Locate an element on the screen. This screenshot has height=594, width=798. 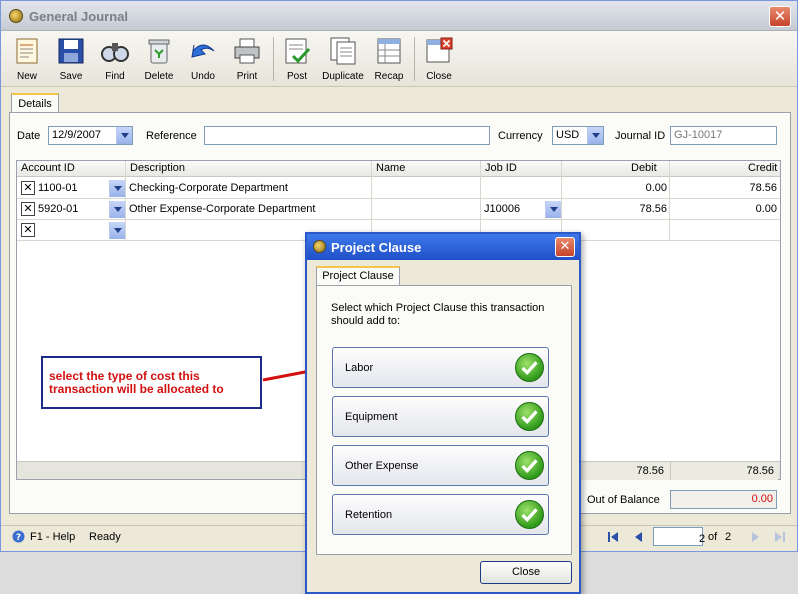
retention-button: Retention is located at coordinates (440, 514).